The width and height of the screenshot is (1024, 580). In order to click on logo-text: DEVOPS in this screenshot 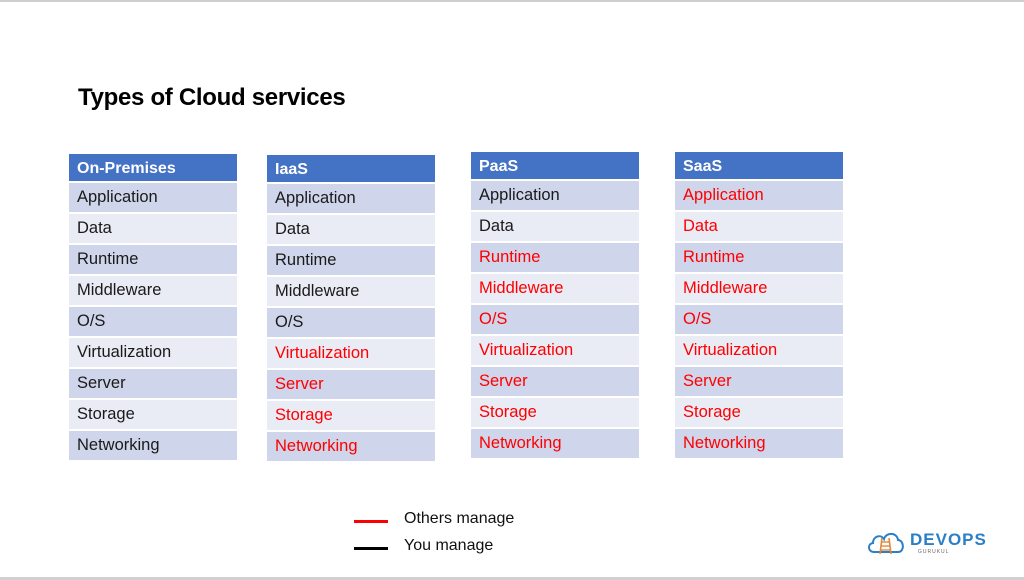, I will do `click(948, 539)`.